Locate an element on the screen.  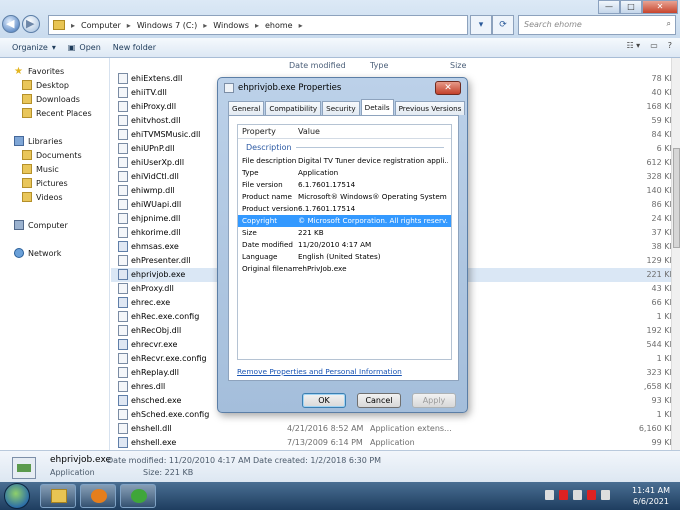
breadcrumb-computer: Computer is located at coordinates (101, 25).